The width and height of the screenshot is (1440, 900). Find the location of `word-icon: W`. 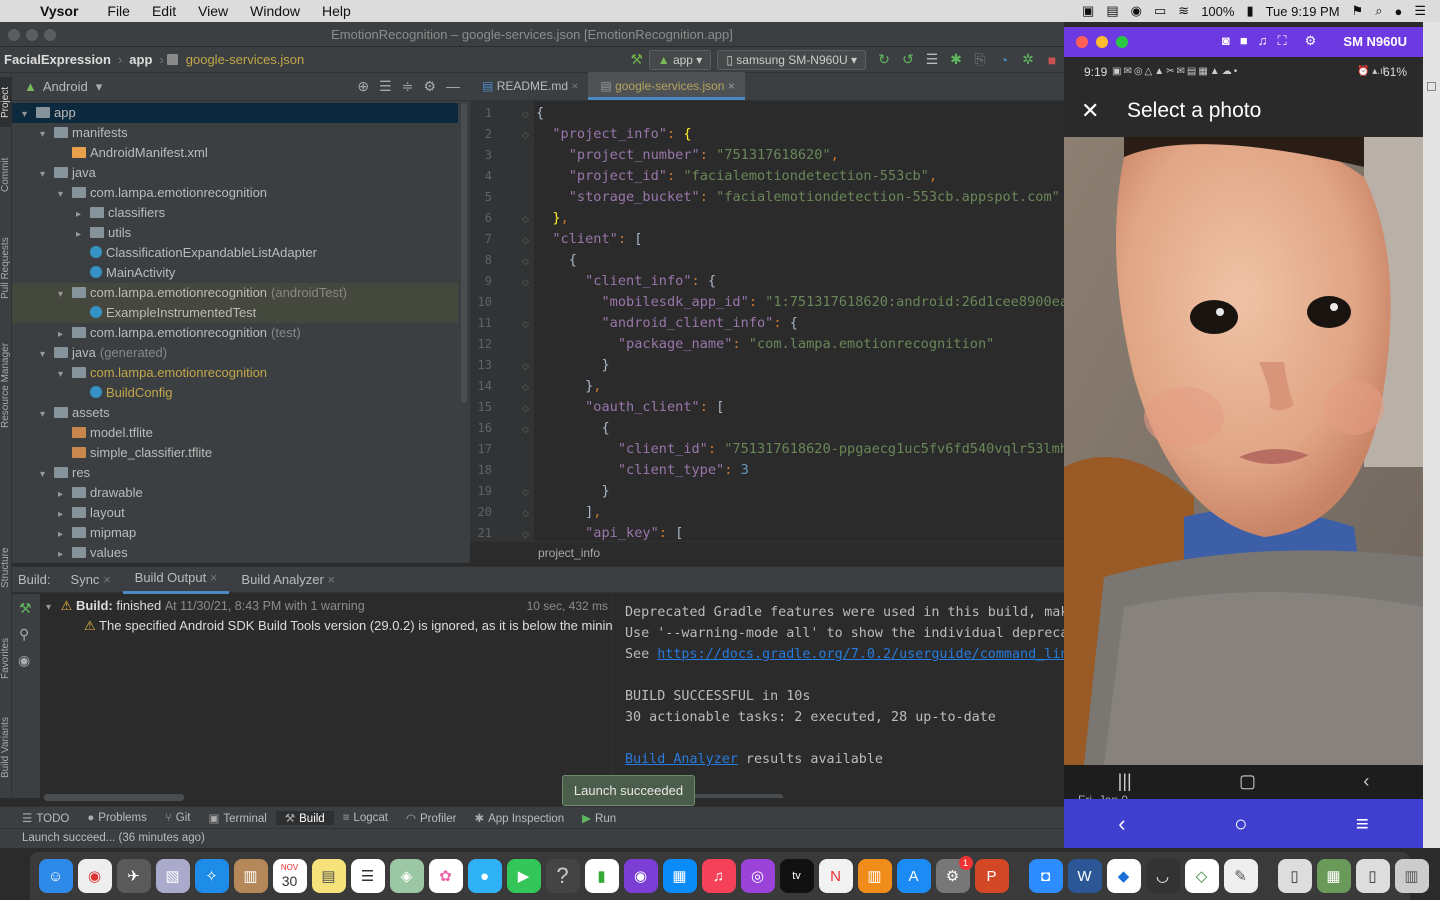

word-icon: W is located at coordinates (1084, 876).